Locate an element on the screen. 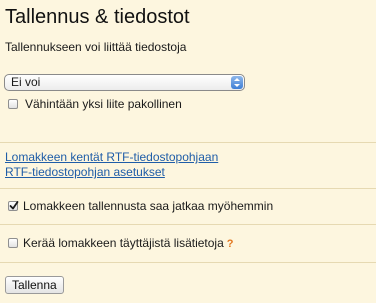 The height and width of the screenshot is (303, 376). select-arrows-icon is located at coordinates (237, 82).